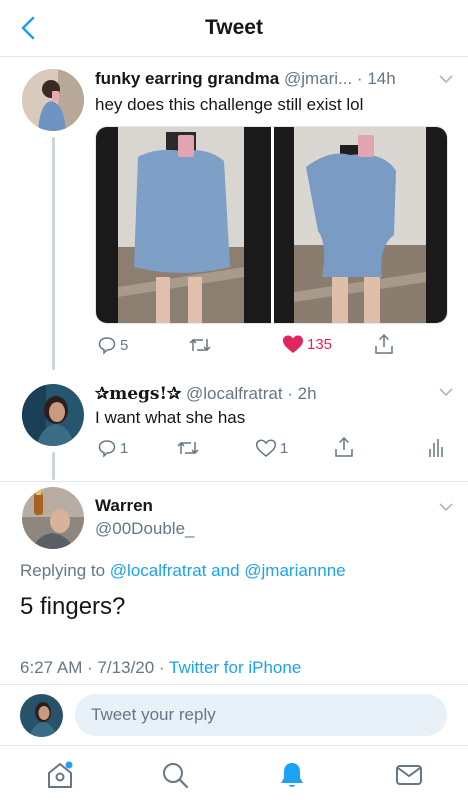  Describe the element at coordinates (138, 394) in the screenshot. I see `display-name: ✰megs!✰` at that location.